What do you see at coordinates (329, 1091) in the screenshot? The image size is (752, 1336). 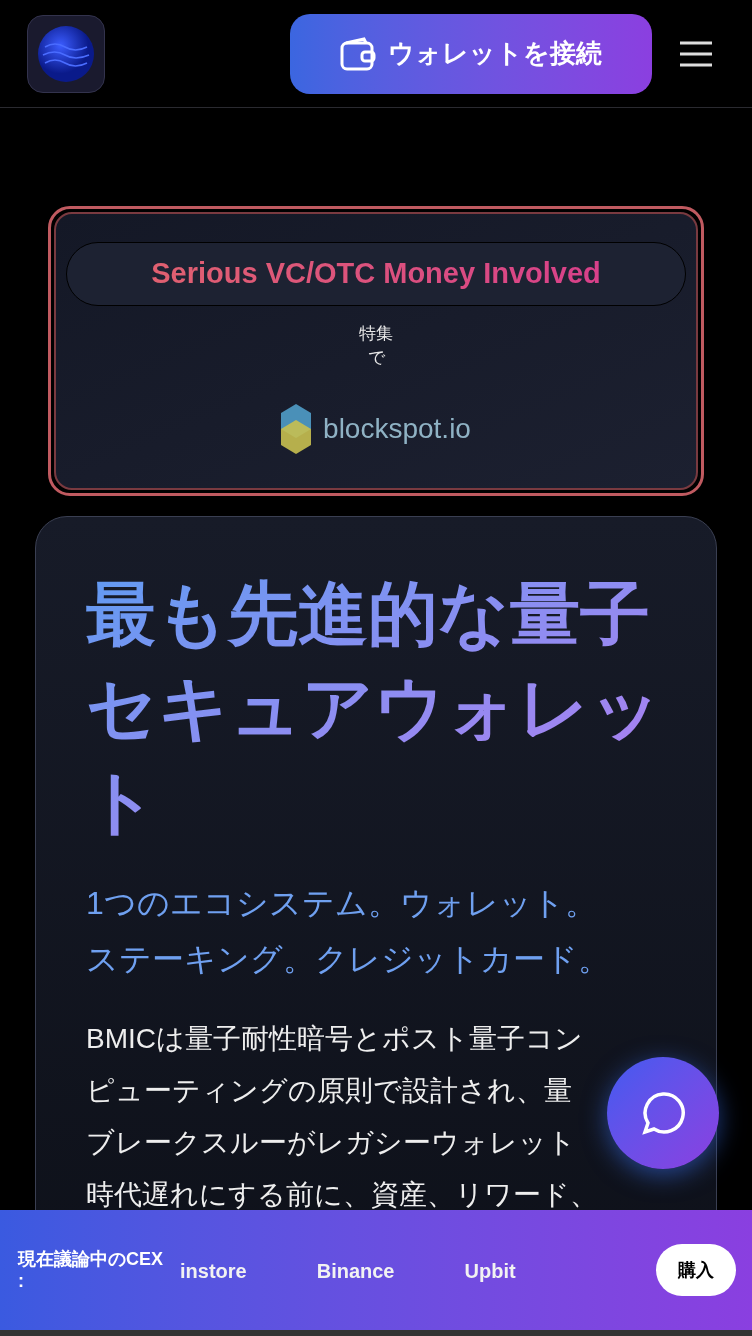 I see `description-line: ピューティングの原則で設計され、量` at bounding box center [329, 1091].